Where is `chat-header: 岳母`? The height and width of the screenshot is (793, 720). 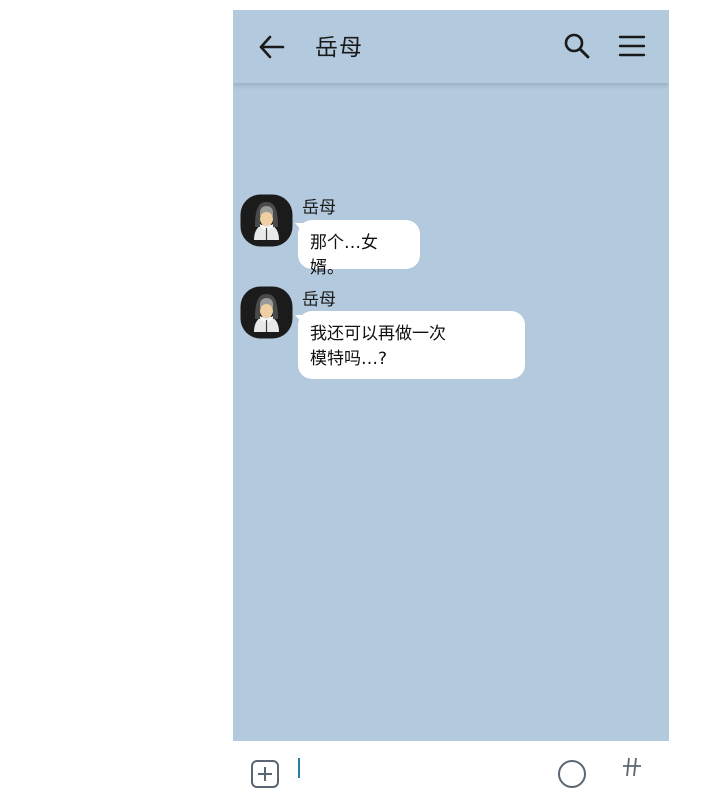
chat-header: 岳母 is located at coordinates (451, 46).